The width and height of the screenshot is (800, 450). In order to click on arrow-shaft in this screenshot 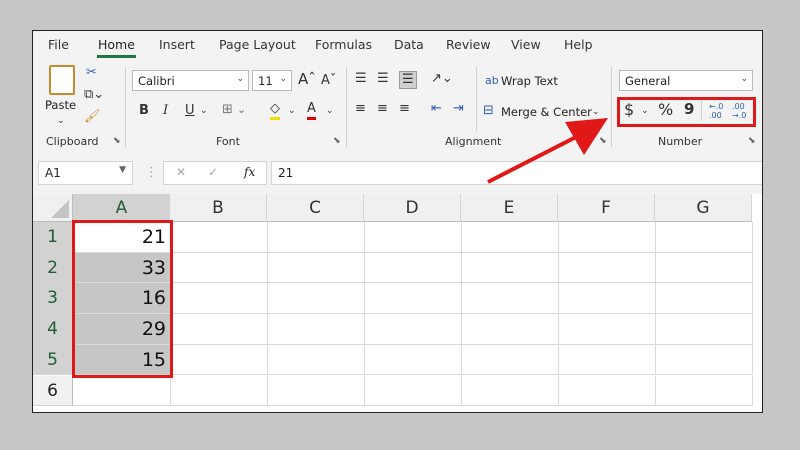, I will do `click(533, 159)`.